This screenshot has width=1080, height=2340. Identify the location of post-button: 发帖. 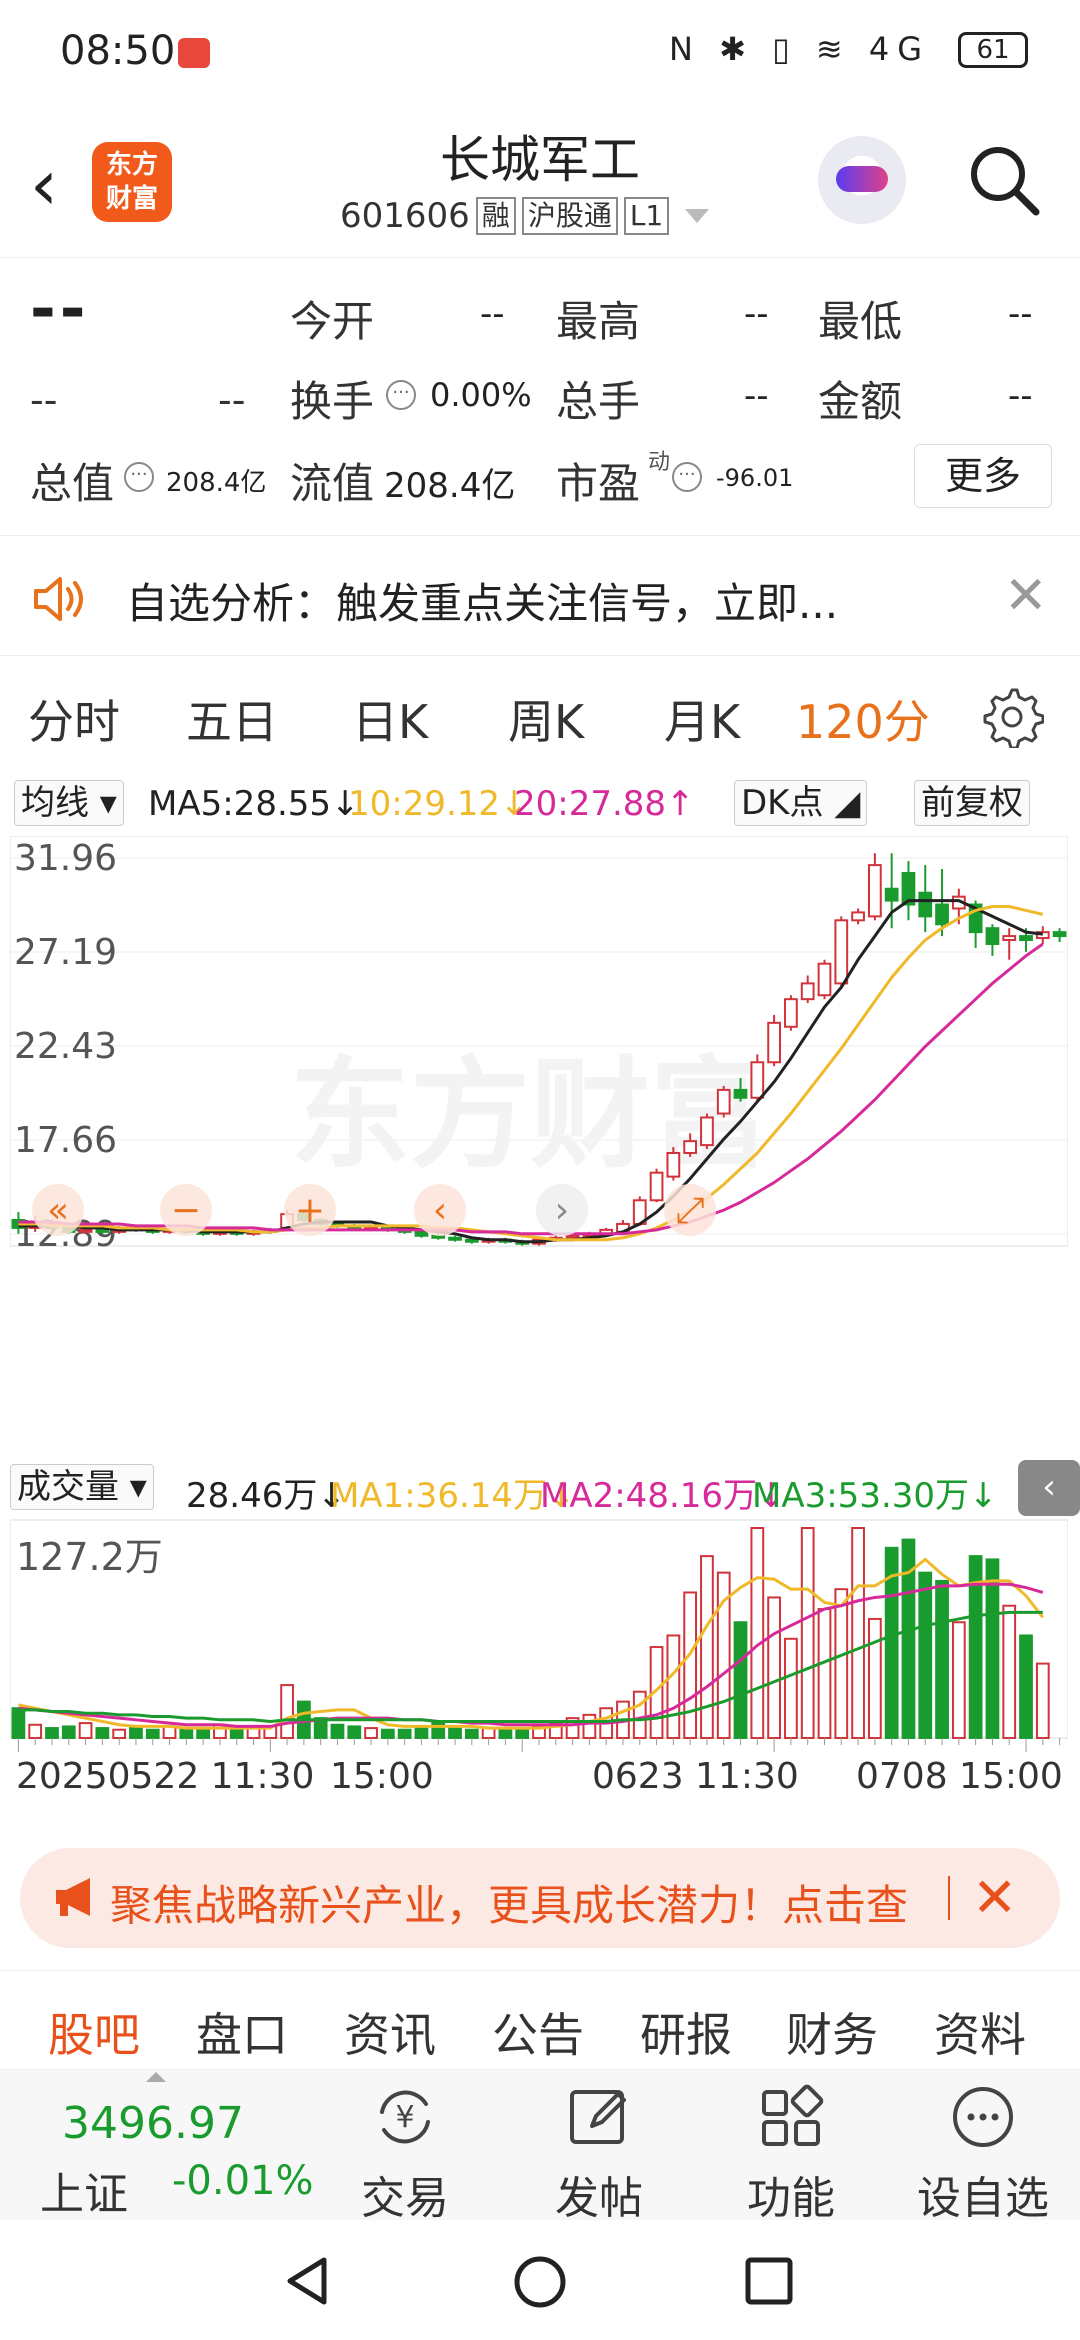
(599, 2154).